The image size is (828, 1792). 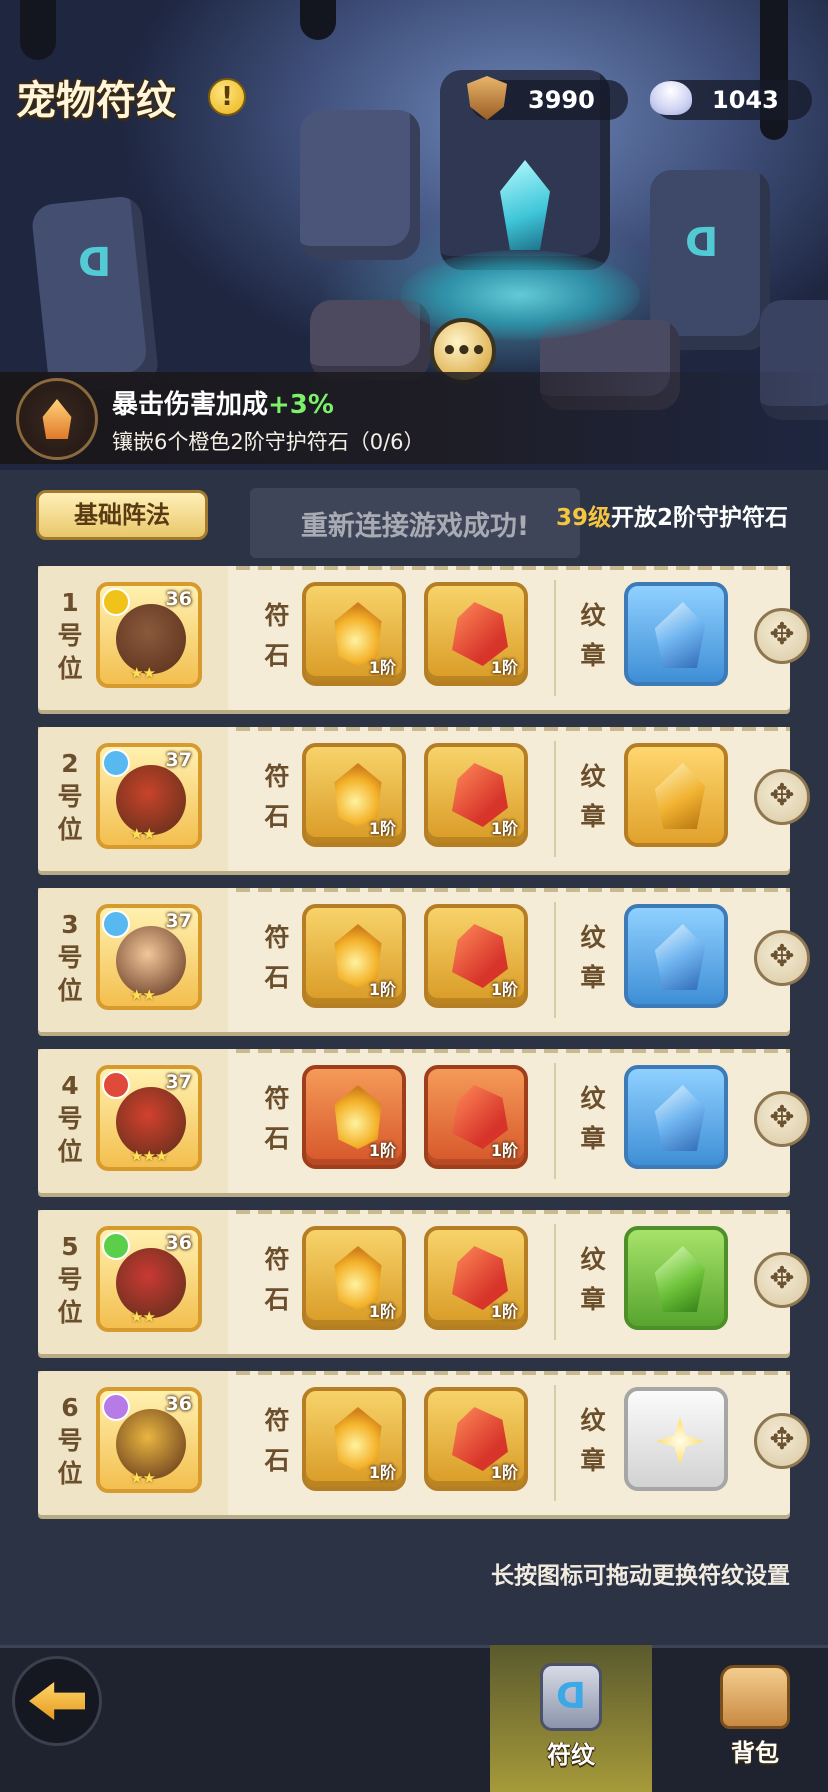 What do you see at coordinates (96, 101) in the screenshot?
I see `page-title: 宠物符纹` at bounding box center [96, 101].